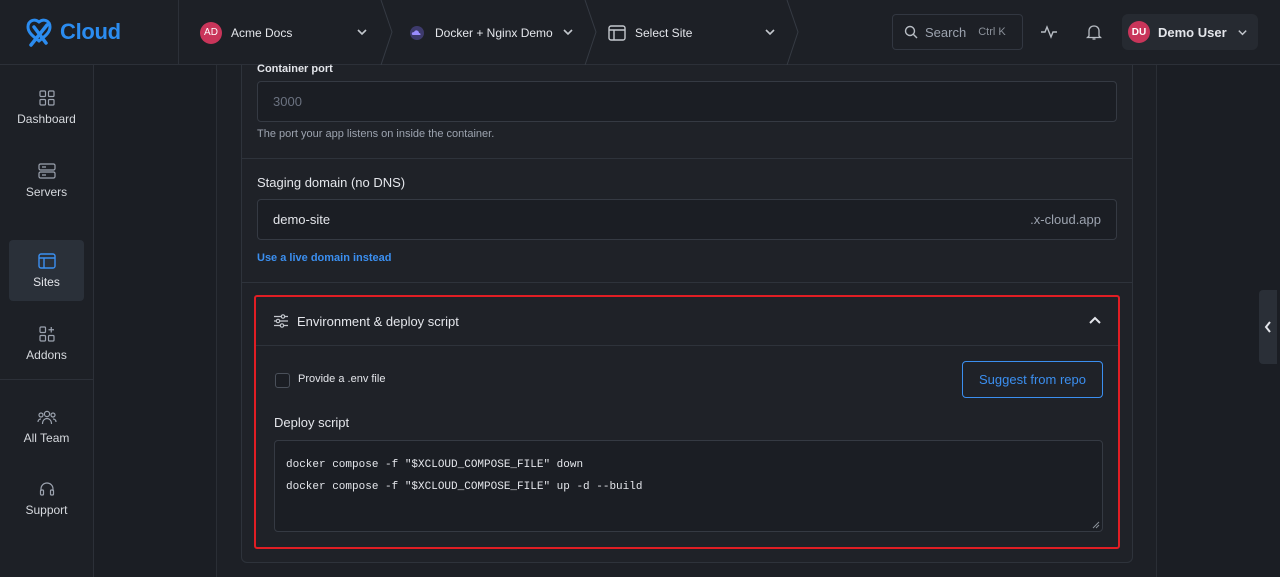  What do you see at coordinates (46, 354) in the screenshot?
I see `sidebar-item-label: Addons` at bounding box center [46, 354].